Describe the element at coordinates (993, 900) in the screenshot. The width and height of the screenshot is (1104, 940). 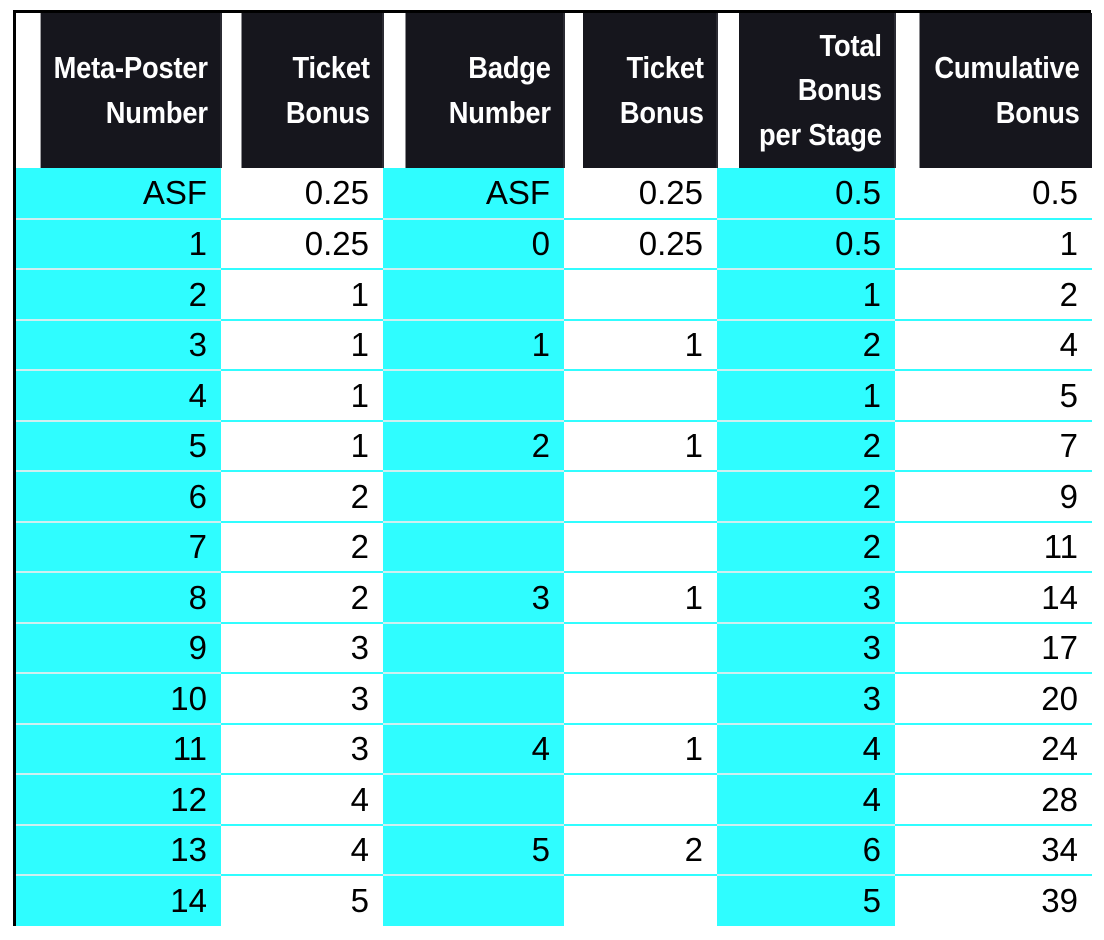
I see `table-cell: 39` at that location.